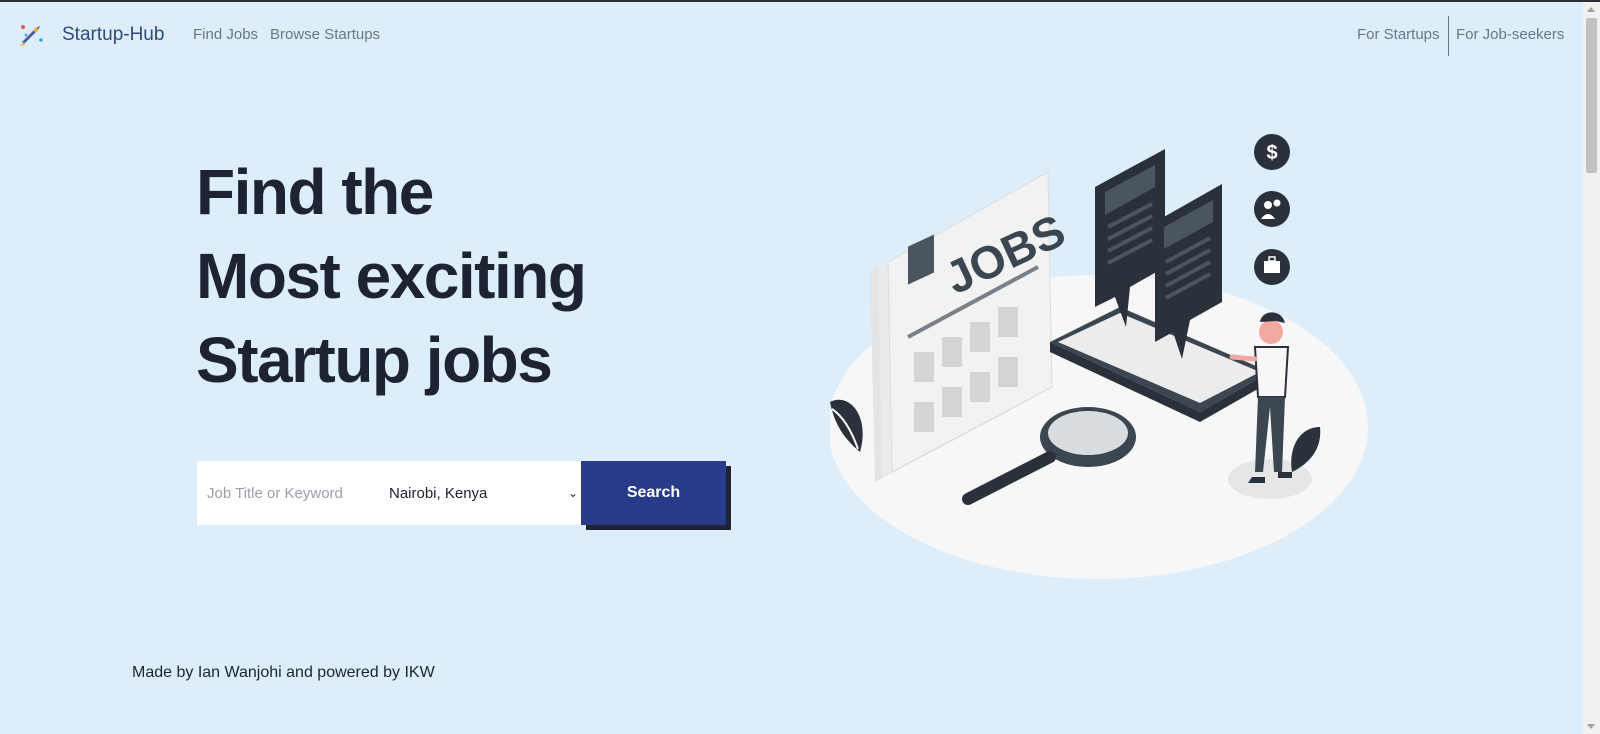 The height and width of the screenshot is (734, 1600). I want to click on nav-link-browse-startups: Browse Startups, so click(325, 34).